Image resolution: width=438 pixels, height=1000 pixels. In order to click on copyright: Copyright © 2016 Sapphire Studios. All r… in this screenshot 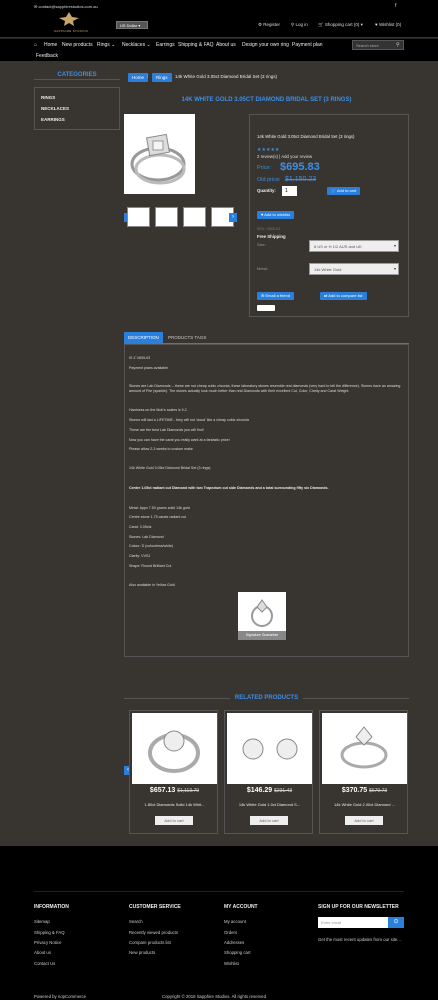, I will do `click(215, 996)`.